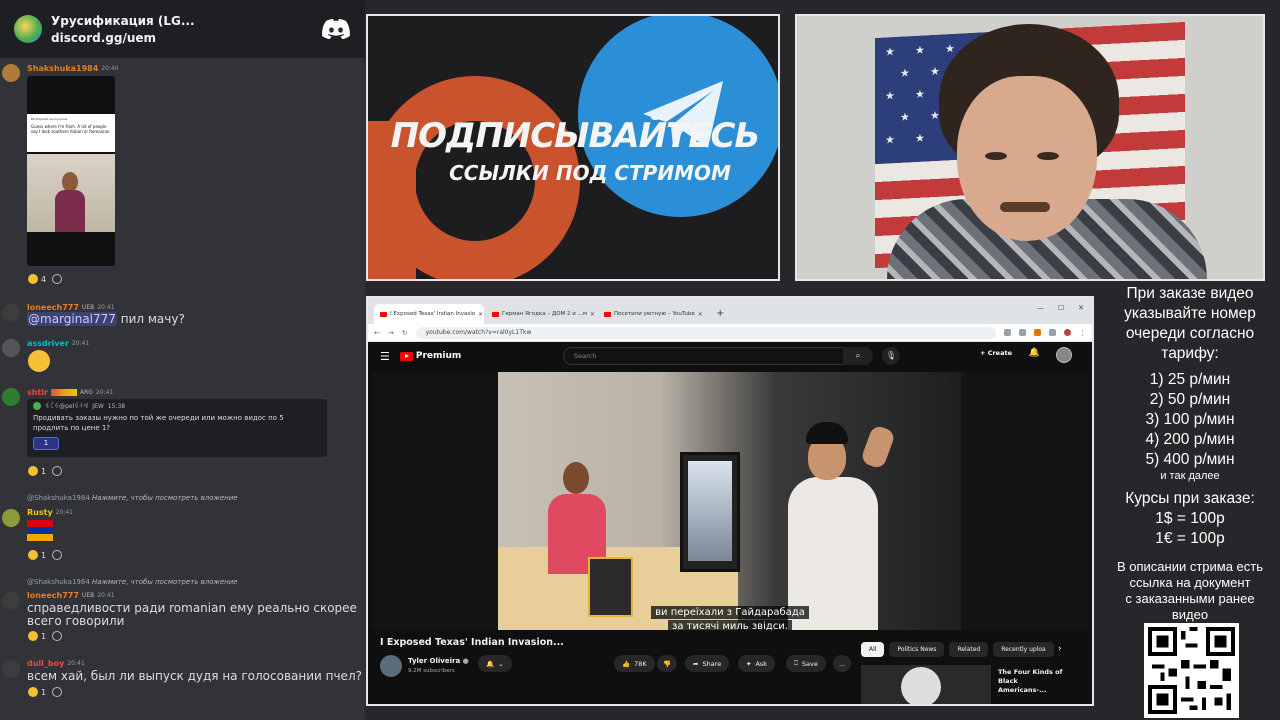  Describe the element at coordinates (707, 663) in the screenshot. I see `share-button: ➦ Share` at that location.